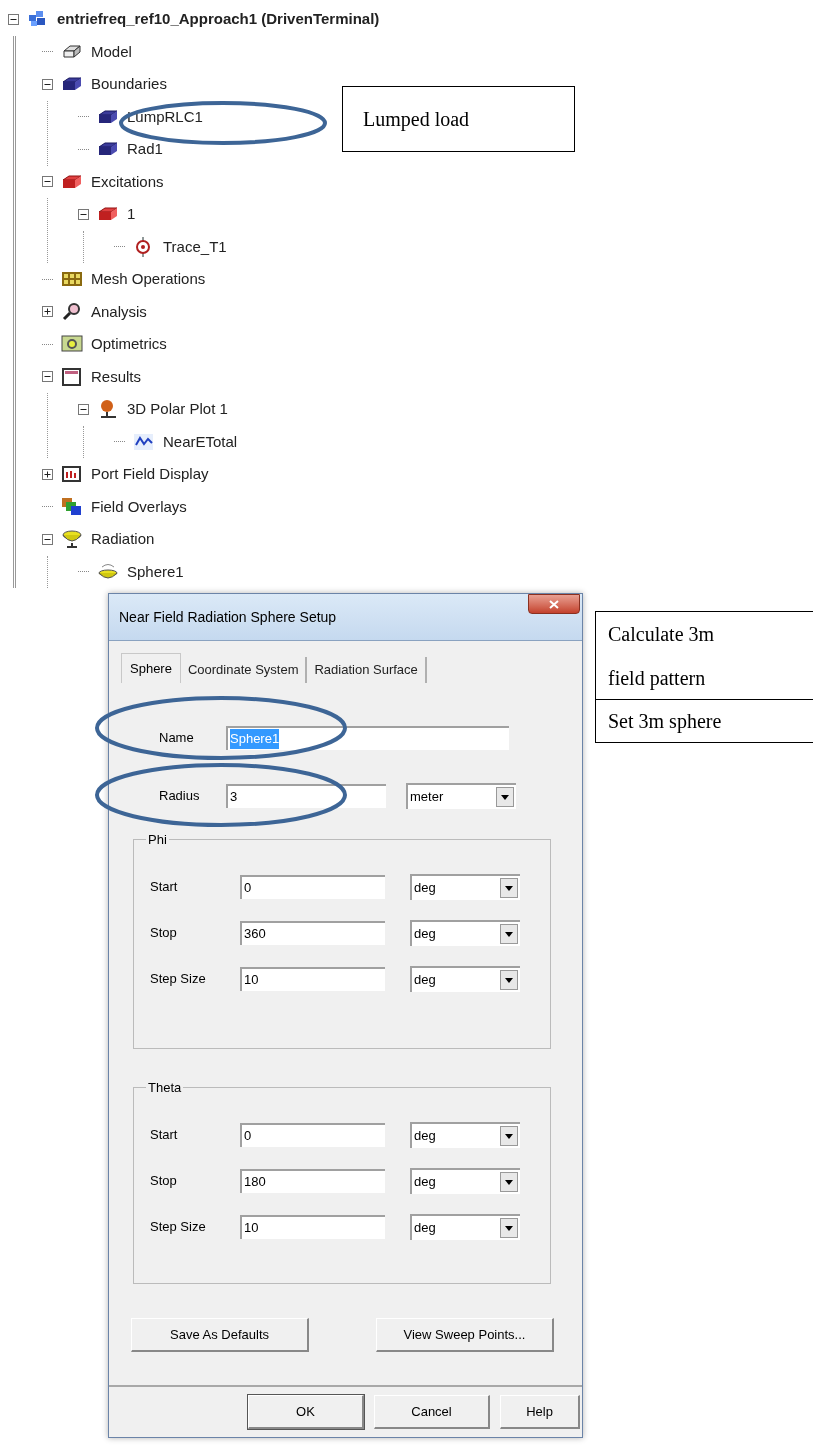  I want to click on close-icon, so click(554, 604).